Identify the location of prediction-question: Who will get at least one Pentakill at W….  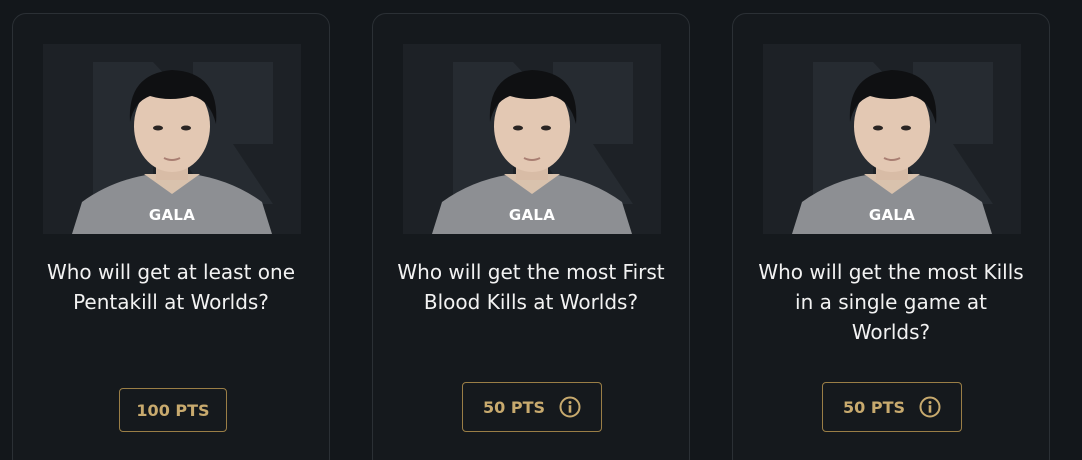
(171, 287).